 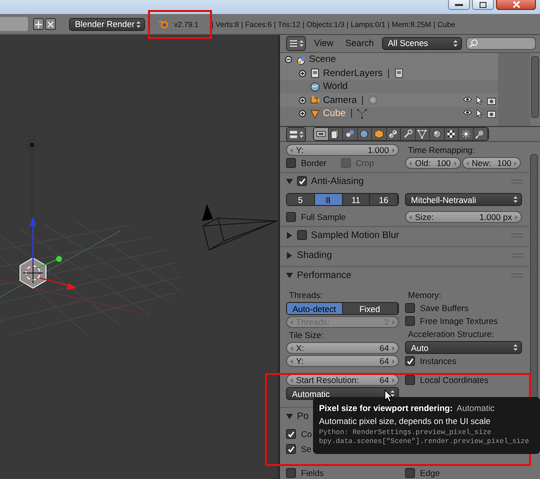 I want to click on add-button, so click(x=38, y=24).